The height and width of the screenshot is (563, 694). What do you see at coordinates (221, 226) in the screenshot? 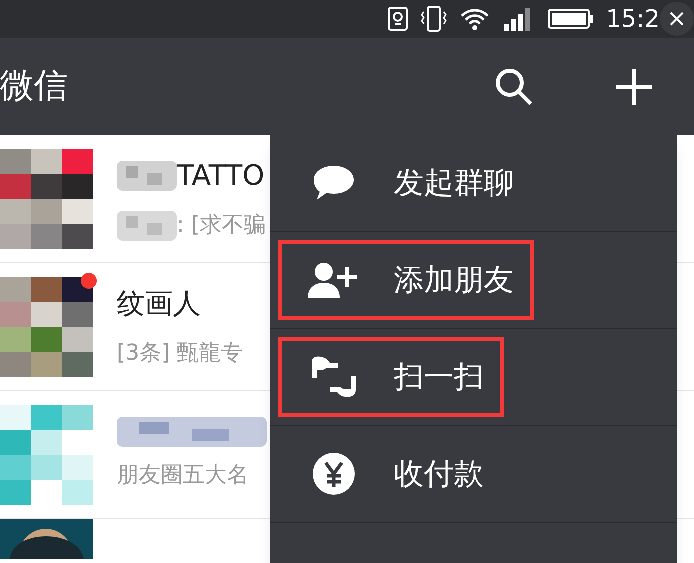
I see `chat-preview: : [求不骗` at bounding box center [221, 226].